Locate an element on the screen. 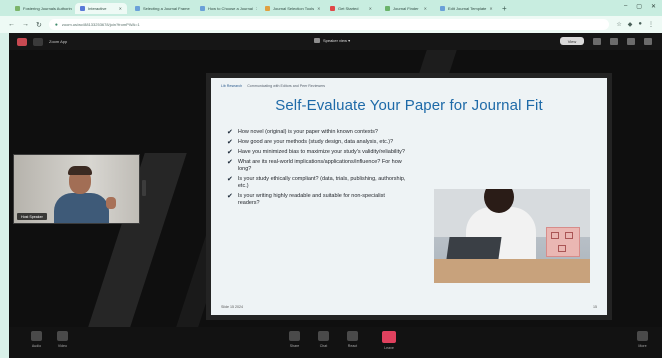  browser-tab: Get Started ✕ is located at coordinates (351, 8).